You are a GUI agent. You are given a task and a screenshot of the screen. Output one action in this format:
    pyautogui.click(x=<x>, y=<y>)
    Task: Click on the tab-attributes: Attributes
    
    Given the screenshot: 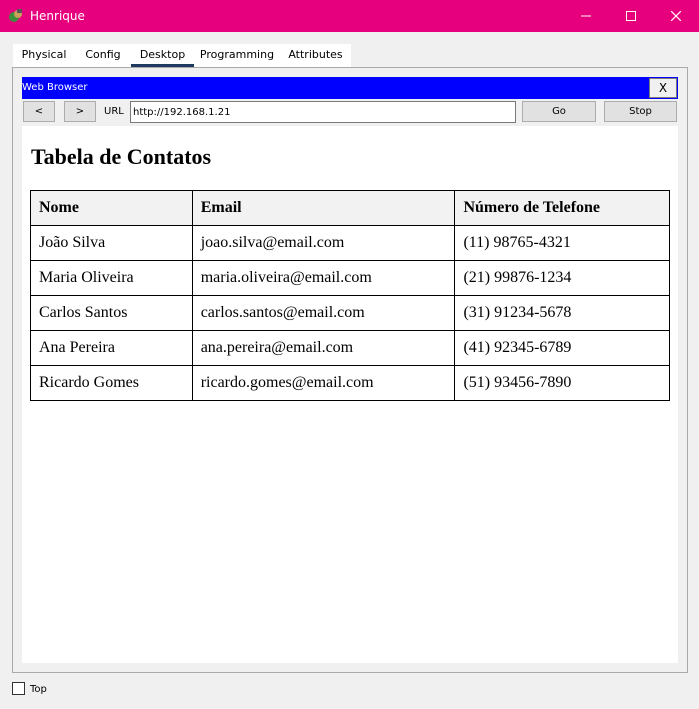 What is the action you would take?
    pyautogui.click(x=315, y=55)
    